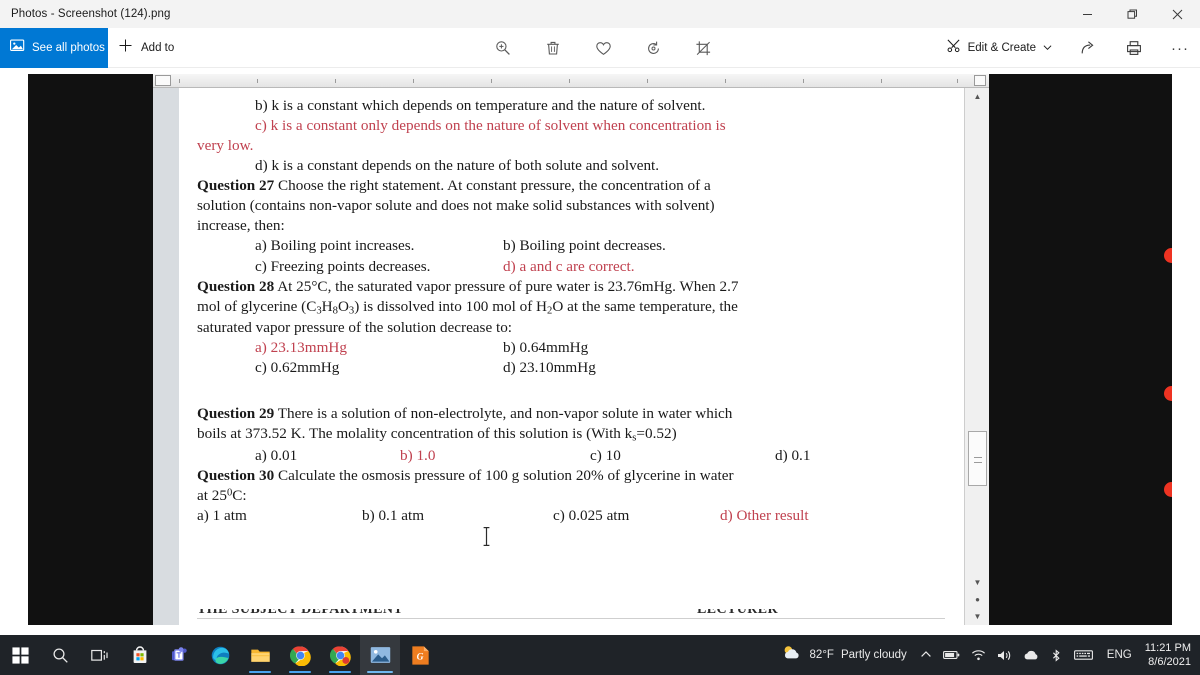  Describe the element at coordinates (140, 655) in the screenshot. I see `microsoft-store-button` at that location.